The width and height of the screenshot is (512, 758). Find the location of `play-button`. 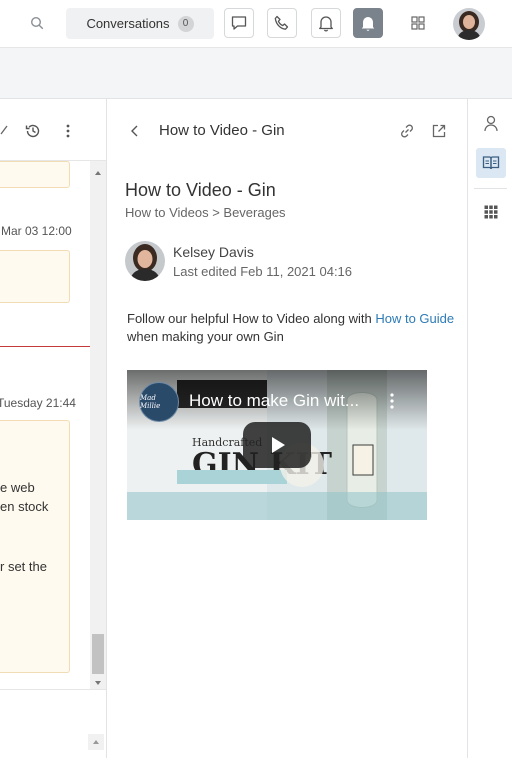

play-button is located at coordinates (277, 445).